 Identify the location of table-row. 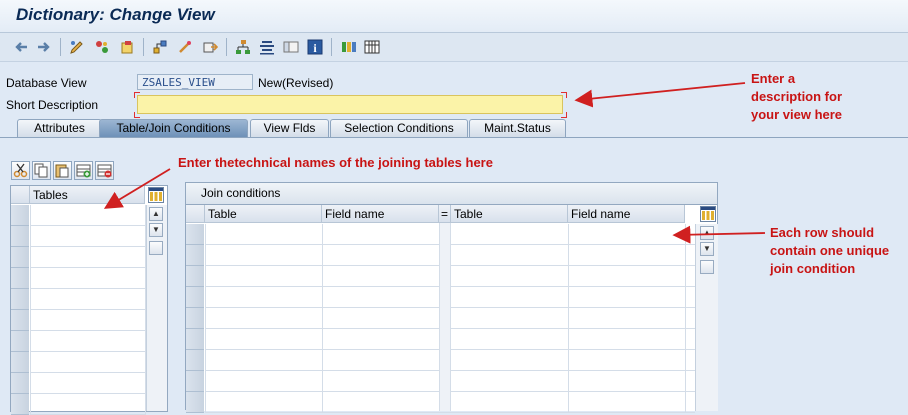
(450, 412).